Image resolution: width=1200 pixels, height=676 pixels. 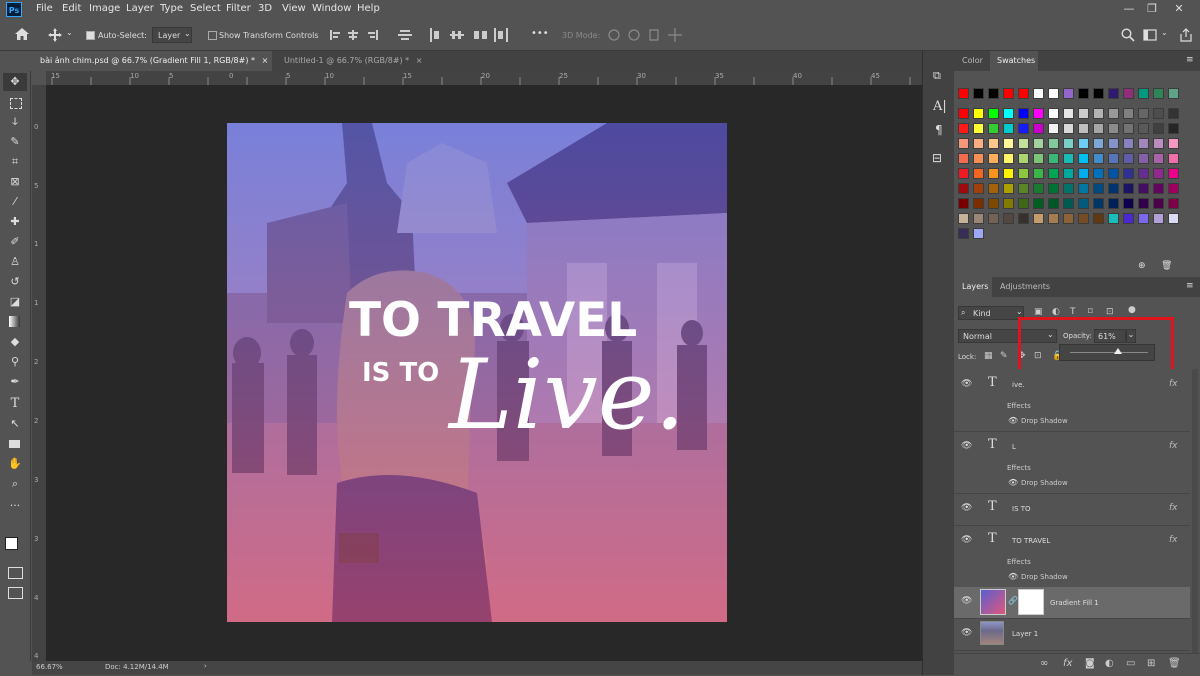 I want to click on menu-image: Image, so click(x=104, y=8).